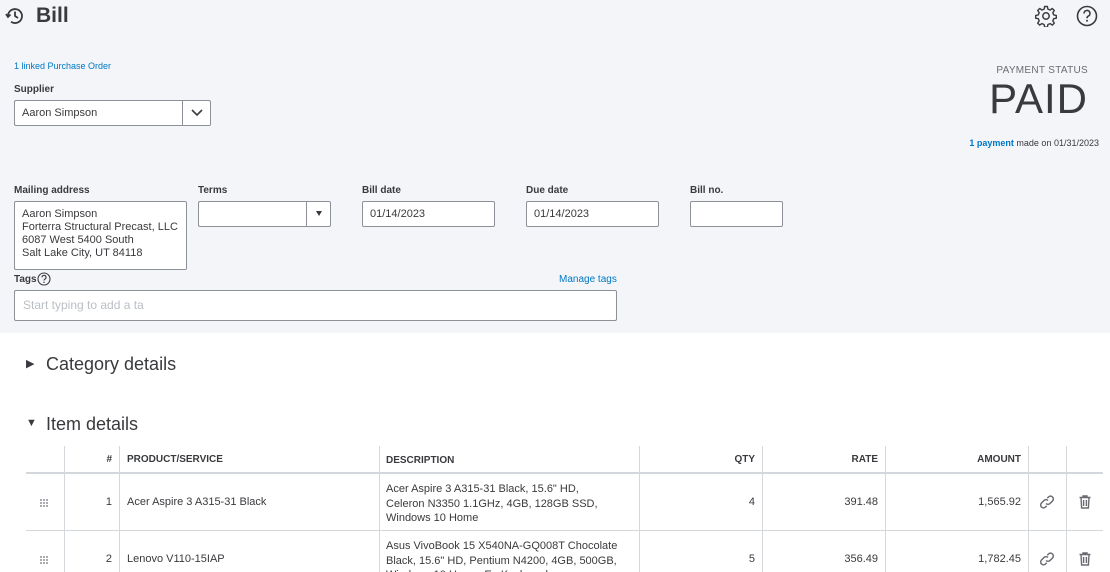 The height and width of the screenshot is (572, 1110). I want to click on terms-input, so click(252, 214).